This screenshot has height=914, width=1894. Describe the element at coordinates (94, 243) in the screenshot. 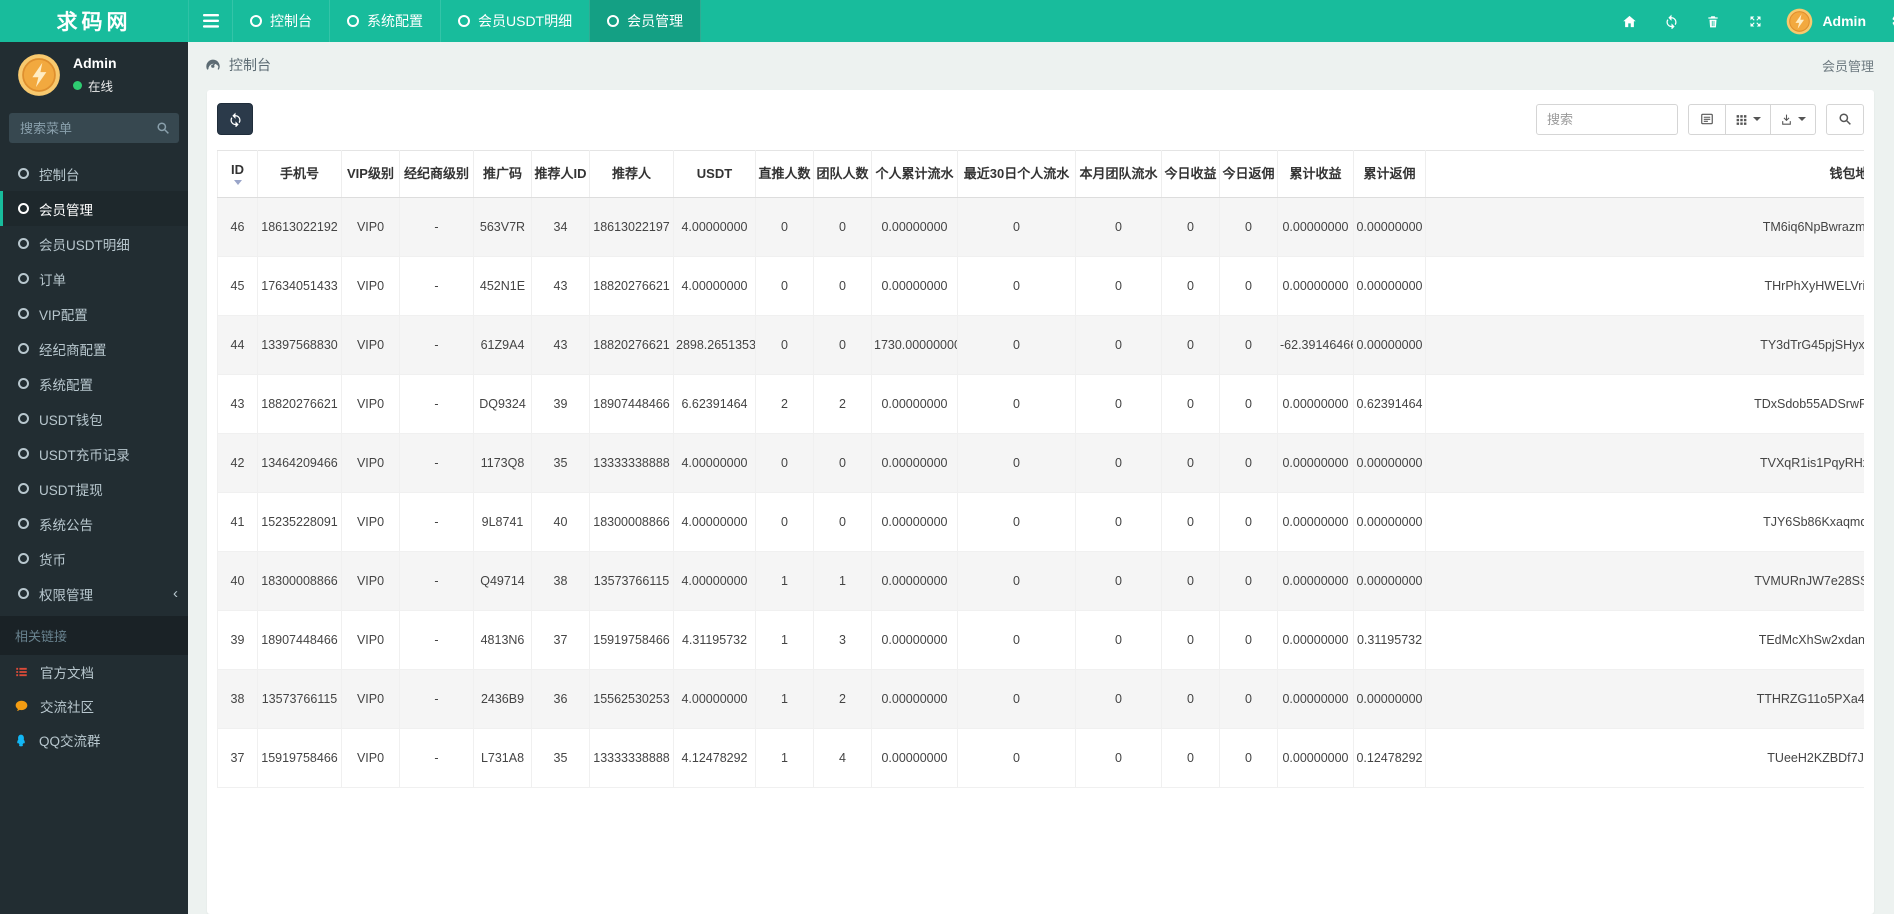

I see `sidebar-item-member-usdt-detail: 会员USDT明细` at that location.